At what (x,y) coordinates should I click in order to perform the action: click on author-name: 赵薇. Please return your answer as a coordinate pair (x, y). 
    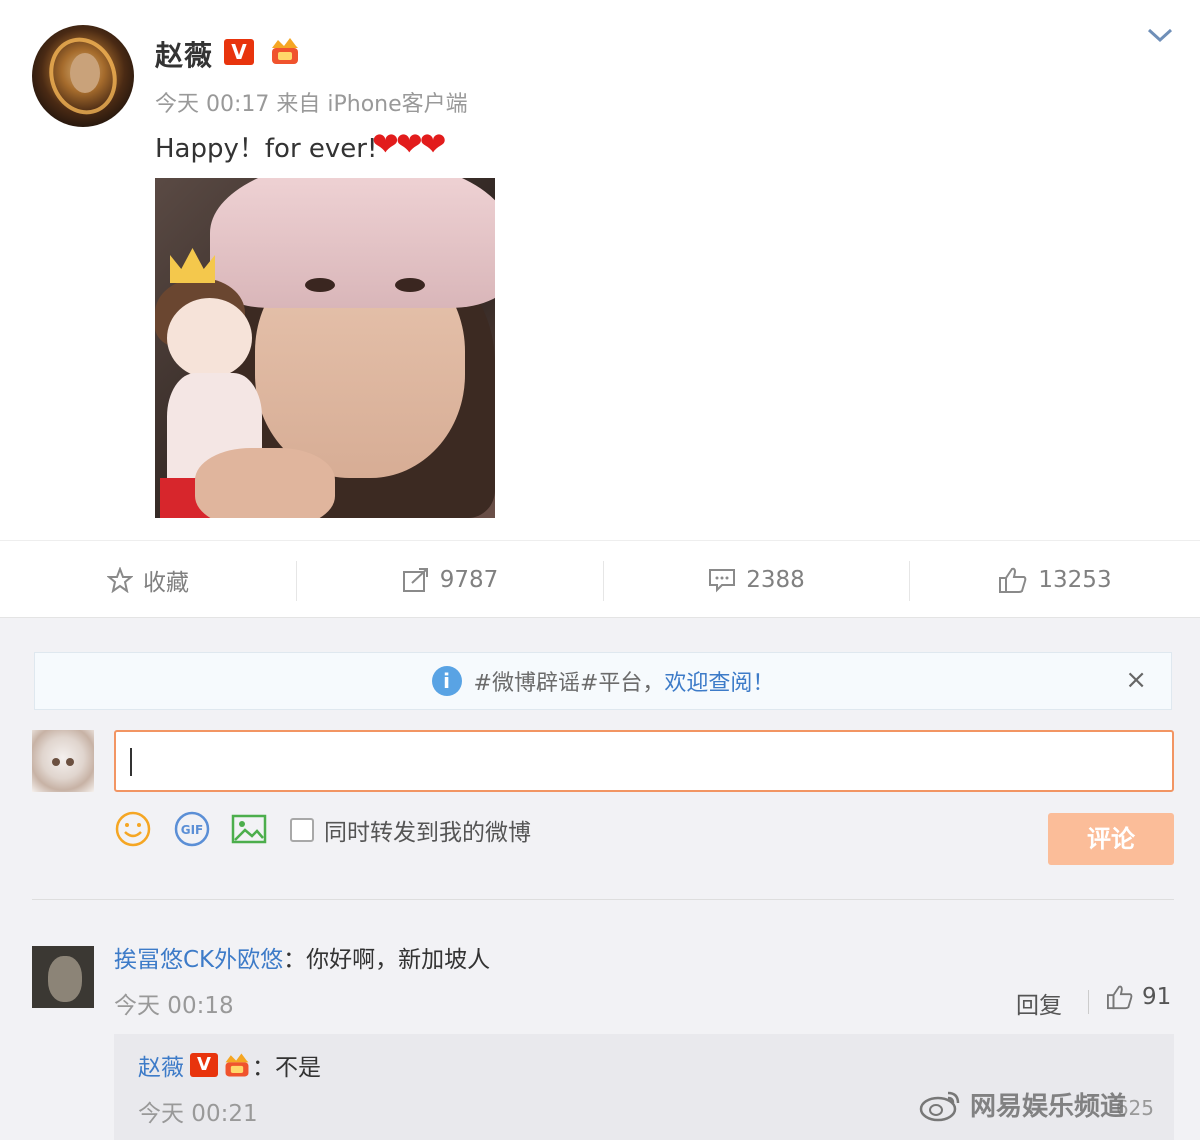
    Looking at the image, I should click on (184, 54).